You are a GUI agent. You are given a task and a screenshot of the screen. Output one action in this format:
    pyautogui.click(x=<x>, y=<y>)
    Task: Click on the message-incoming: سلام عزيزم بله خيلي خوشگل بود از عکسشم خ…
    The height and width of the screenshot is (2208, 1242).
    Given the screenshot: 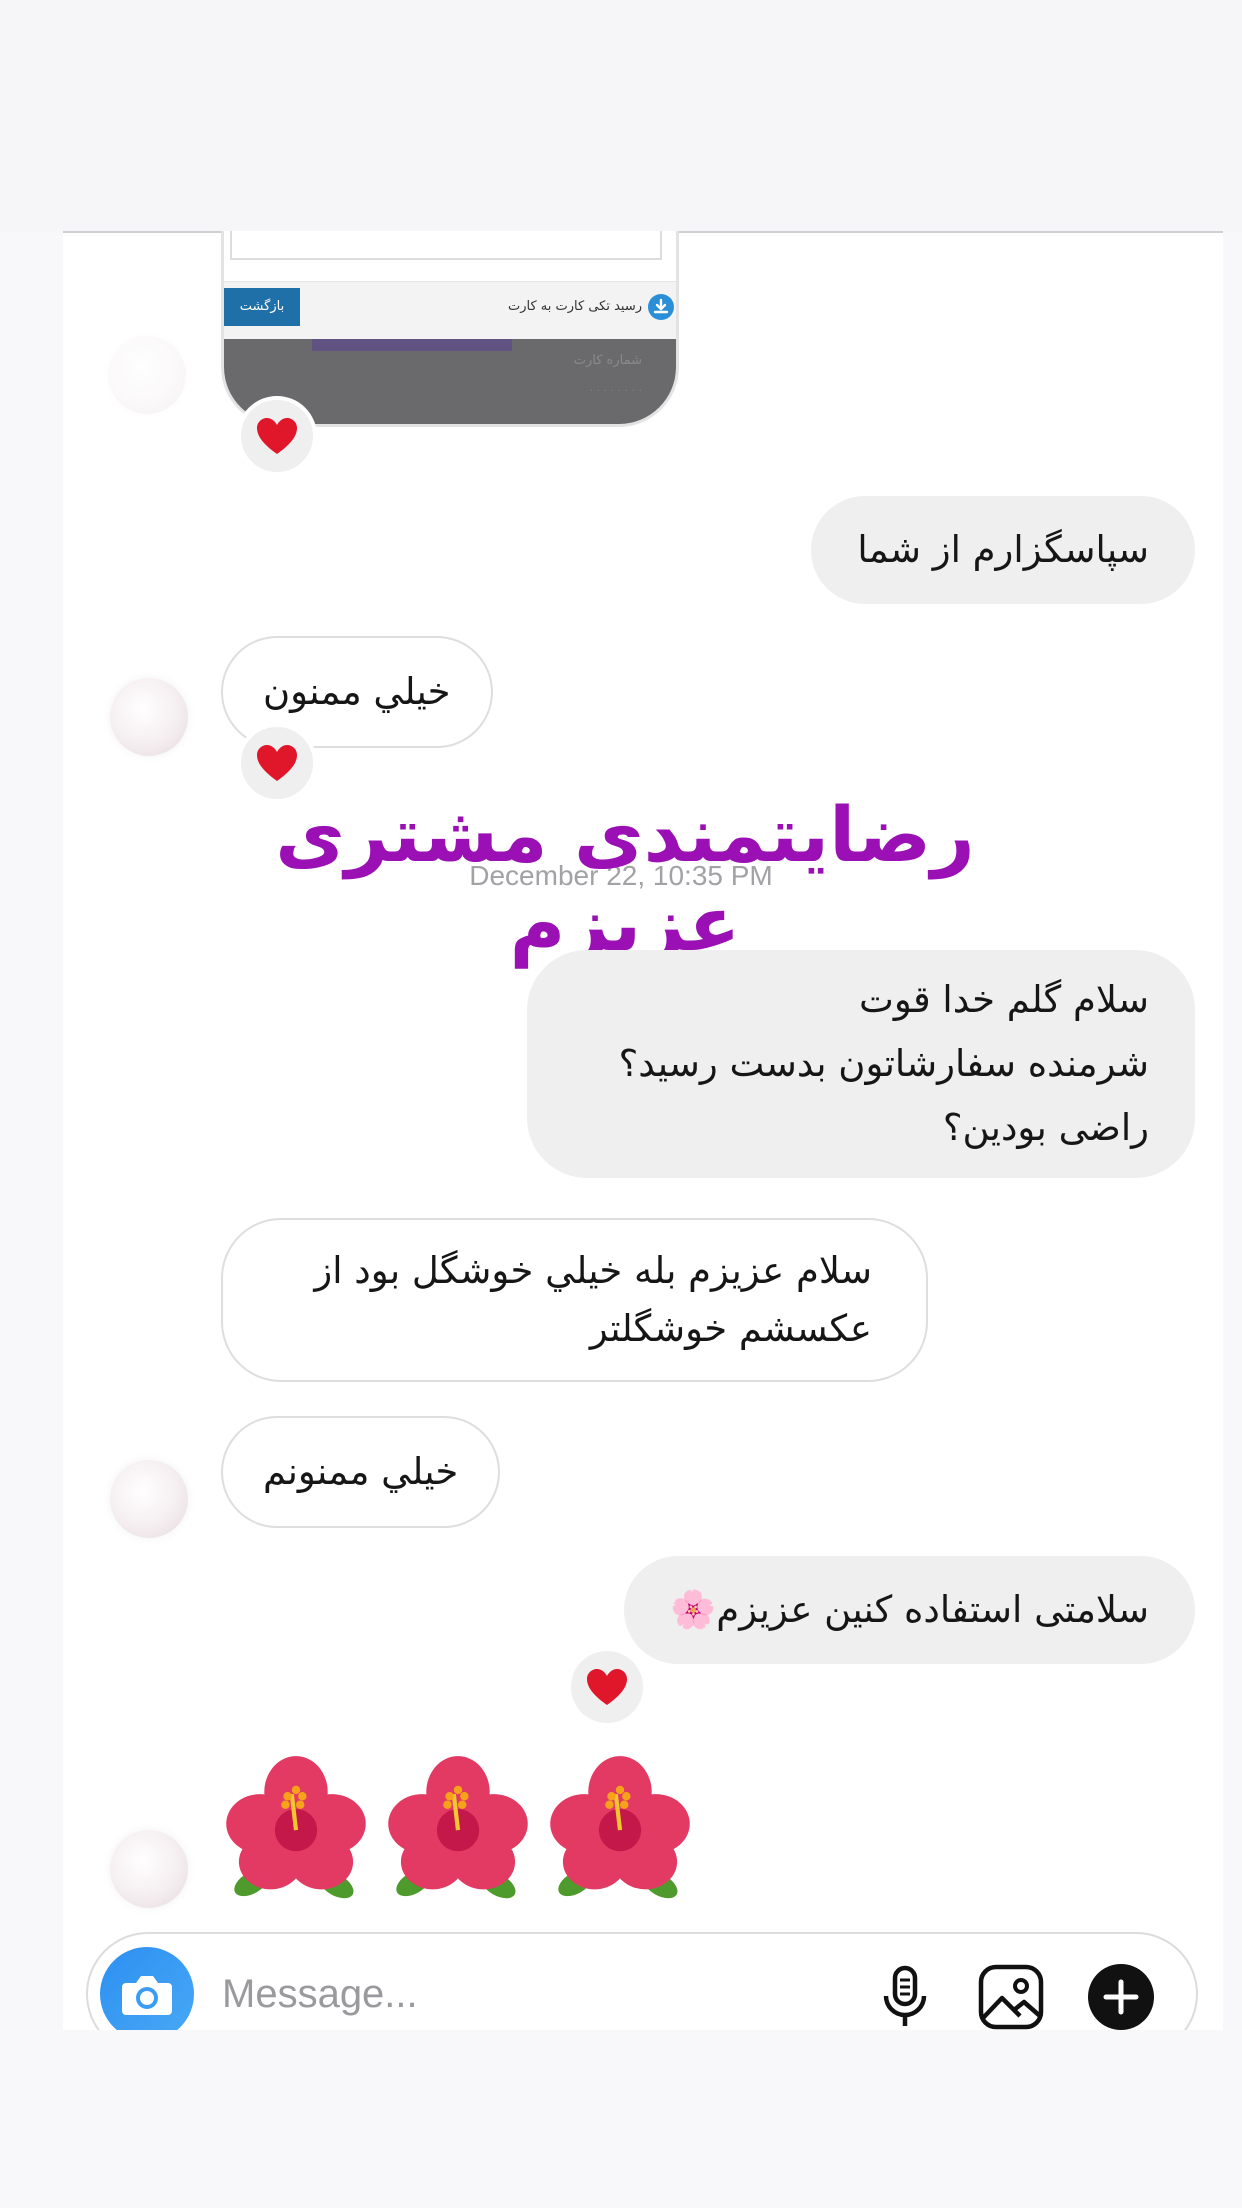 What is the action you would take?
    pyautogui.click(x=574, y=1300)
    